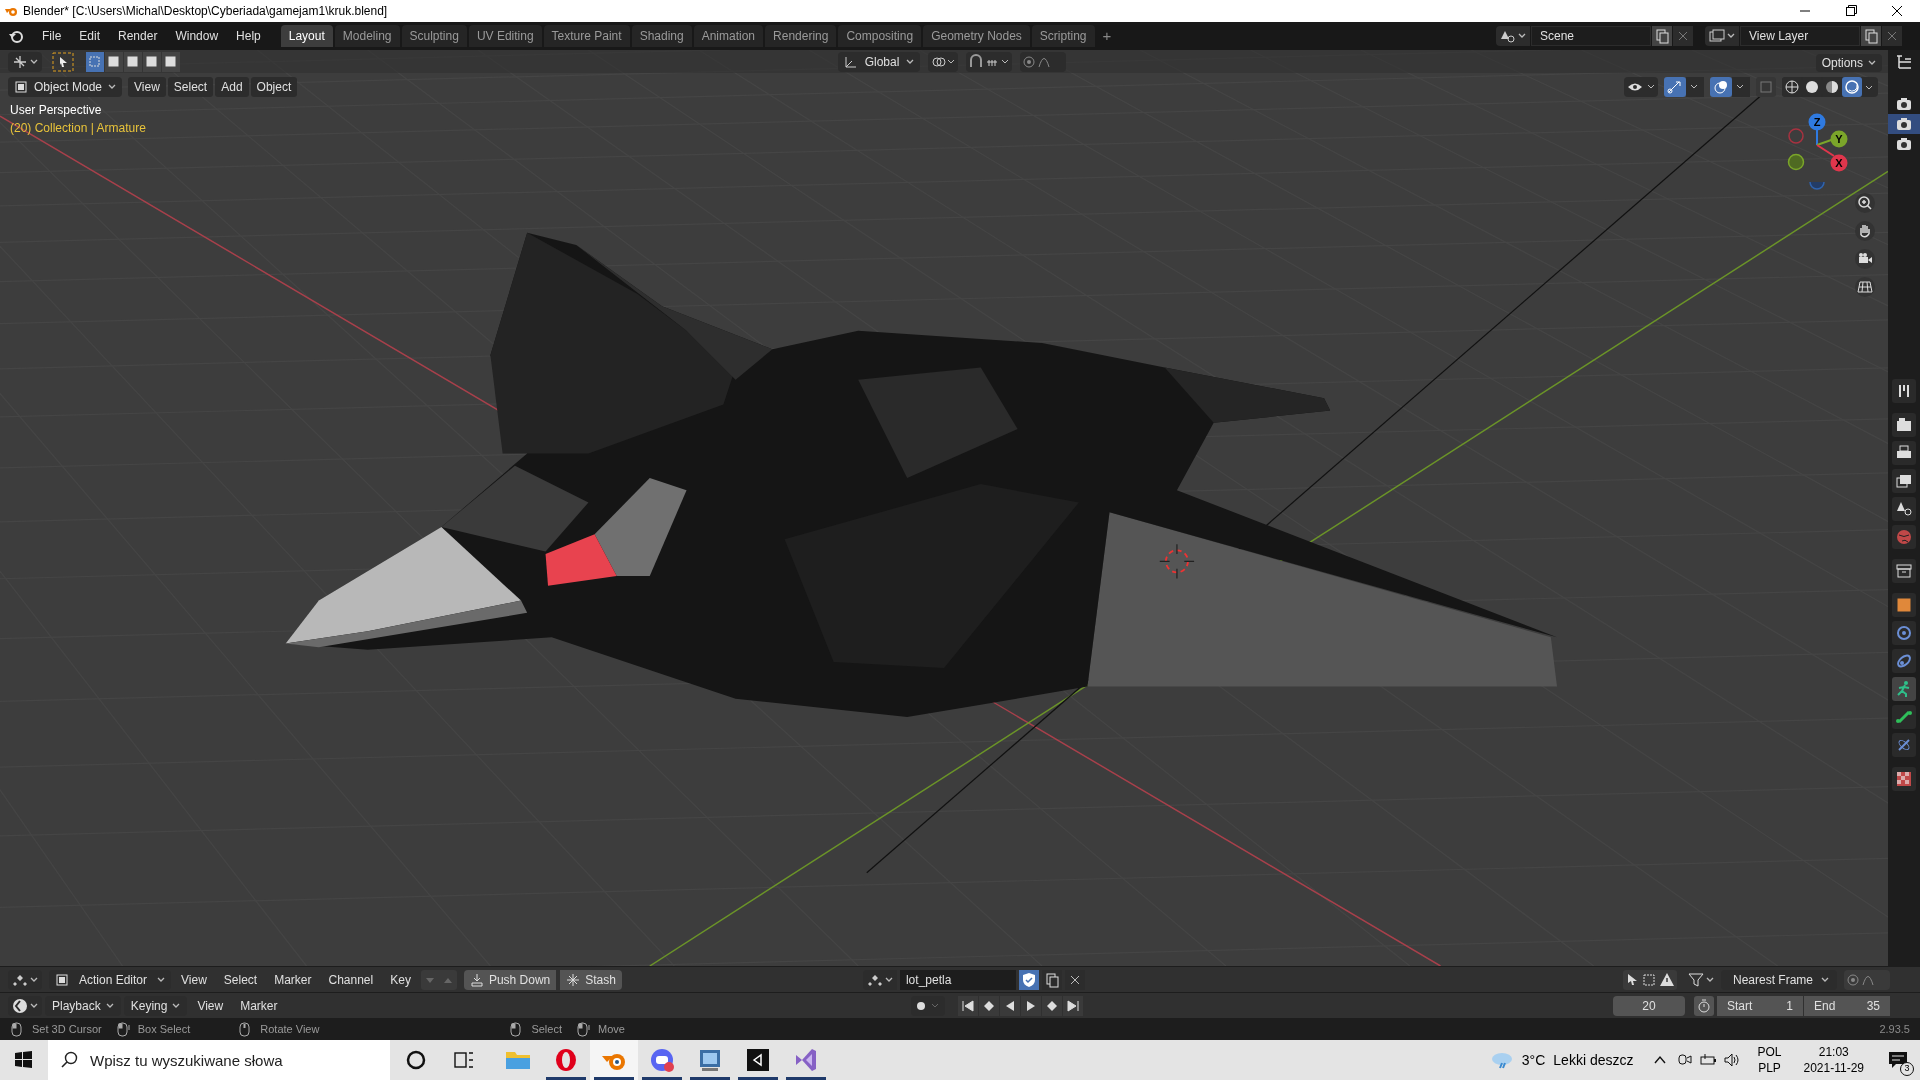 The image size is (1920, 1080). I want to click on blender-logo-icon, so click(16, 36).